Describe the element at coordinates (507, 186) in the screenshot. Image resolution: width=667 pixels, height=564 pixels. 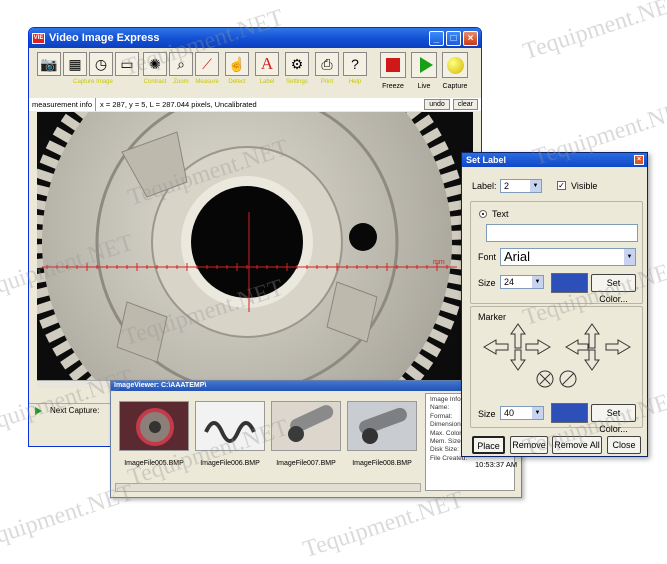
I see `label-number-value: 2` at that location.